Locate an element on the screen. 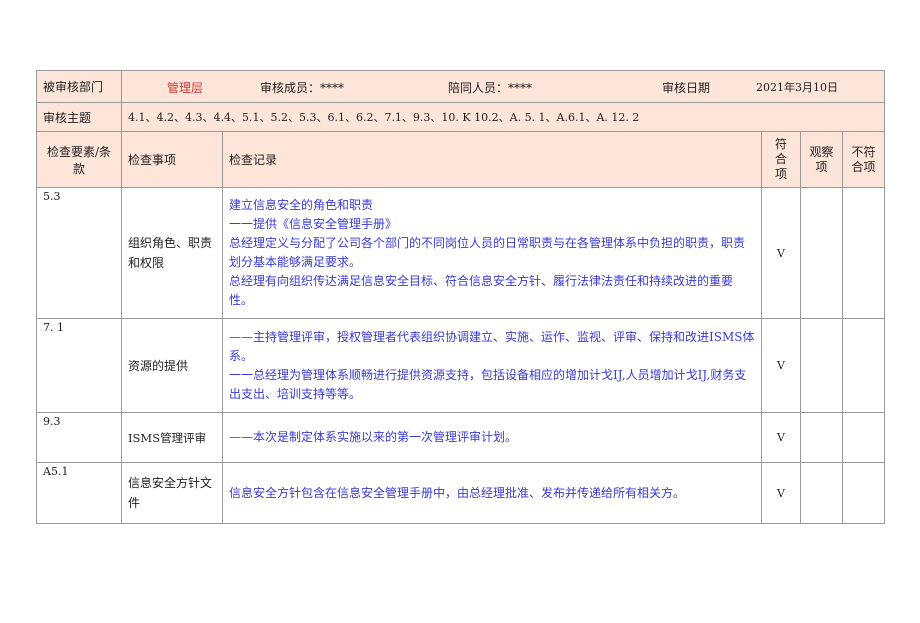  date-label: 审核日期 is located at coordinates (686, 88).